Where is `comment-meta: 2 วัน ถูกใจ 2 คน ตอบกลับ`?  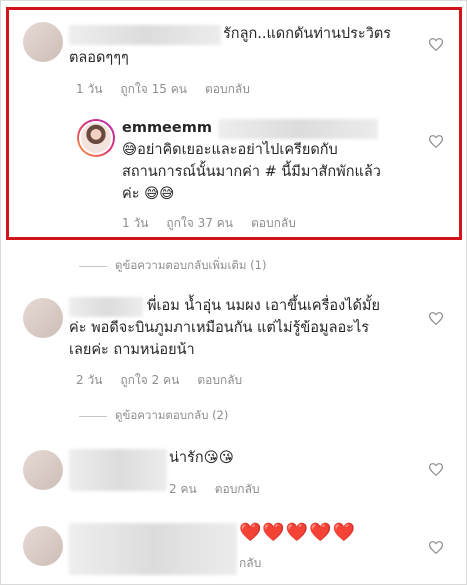 comment-meta: 2 วัน ถูกใจ 2 คน ตอบกลับ is located at coordinates (159, 380).